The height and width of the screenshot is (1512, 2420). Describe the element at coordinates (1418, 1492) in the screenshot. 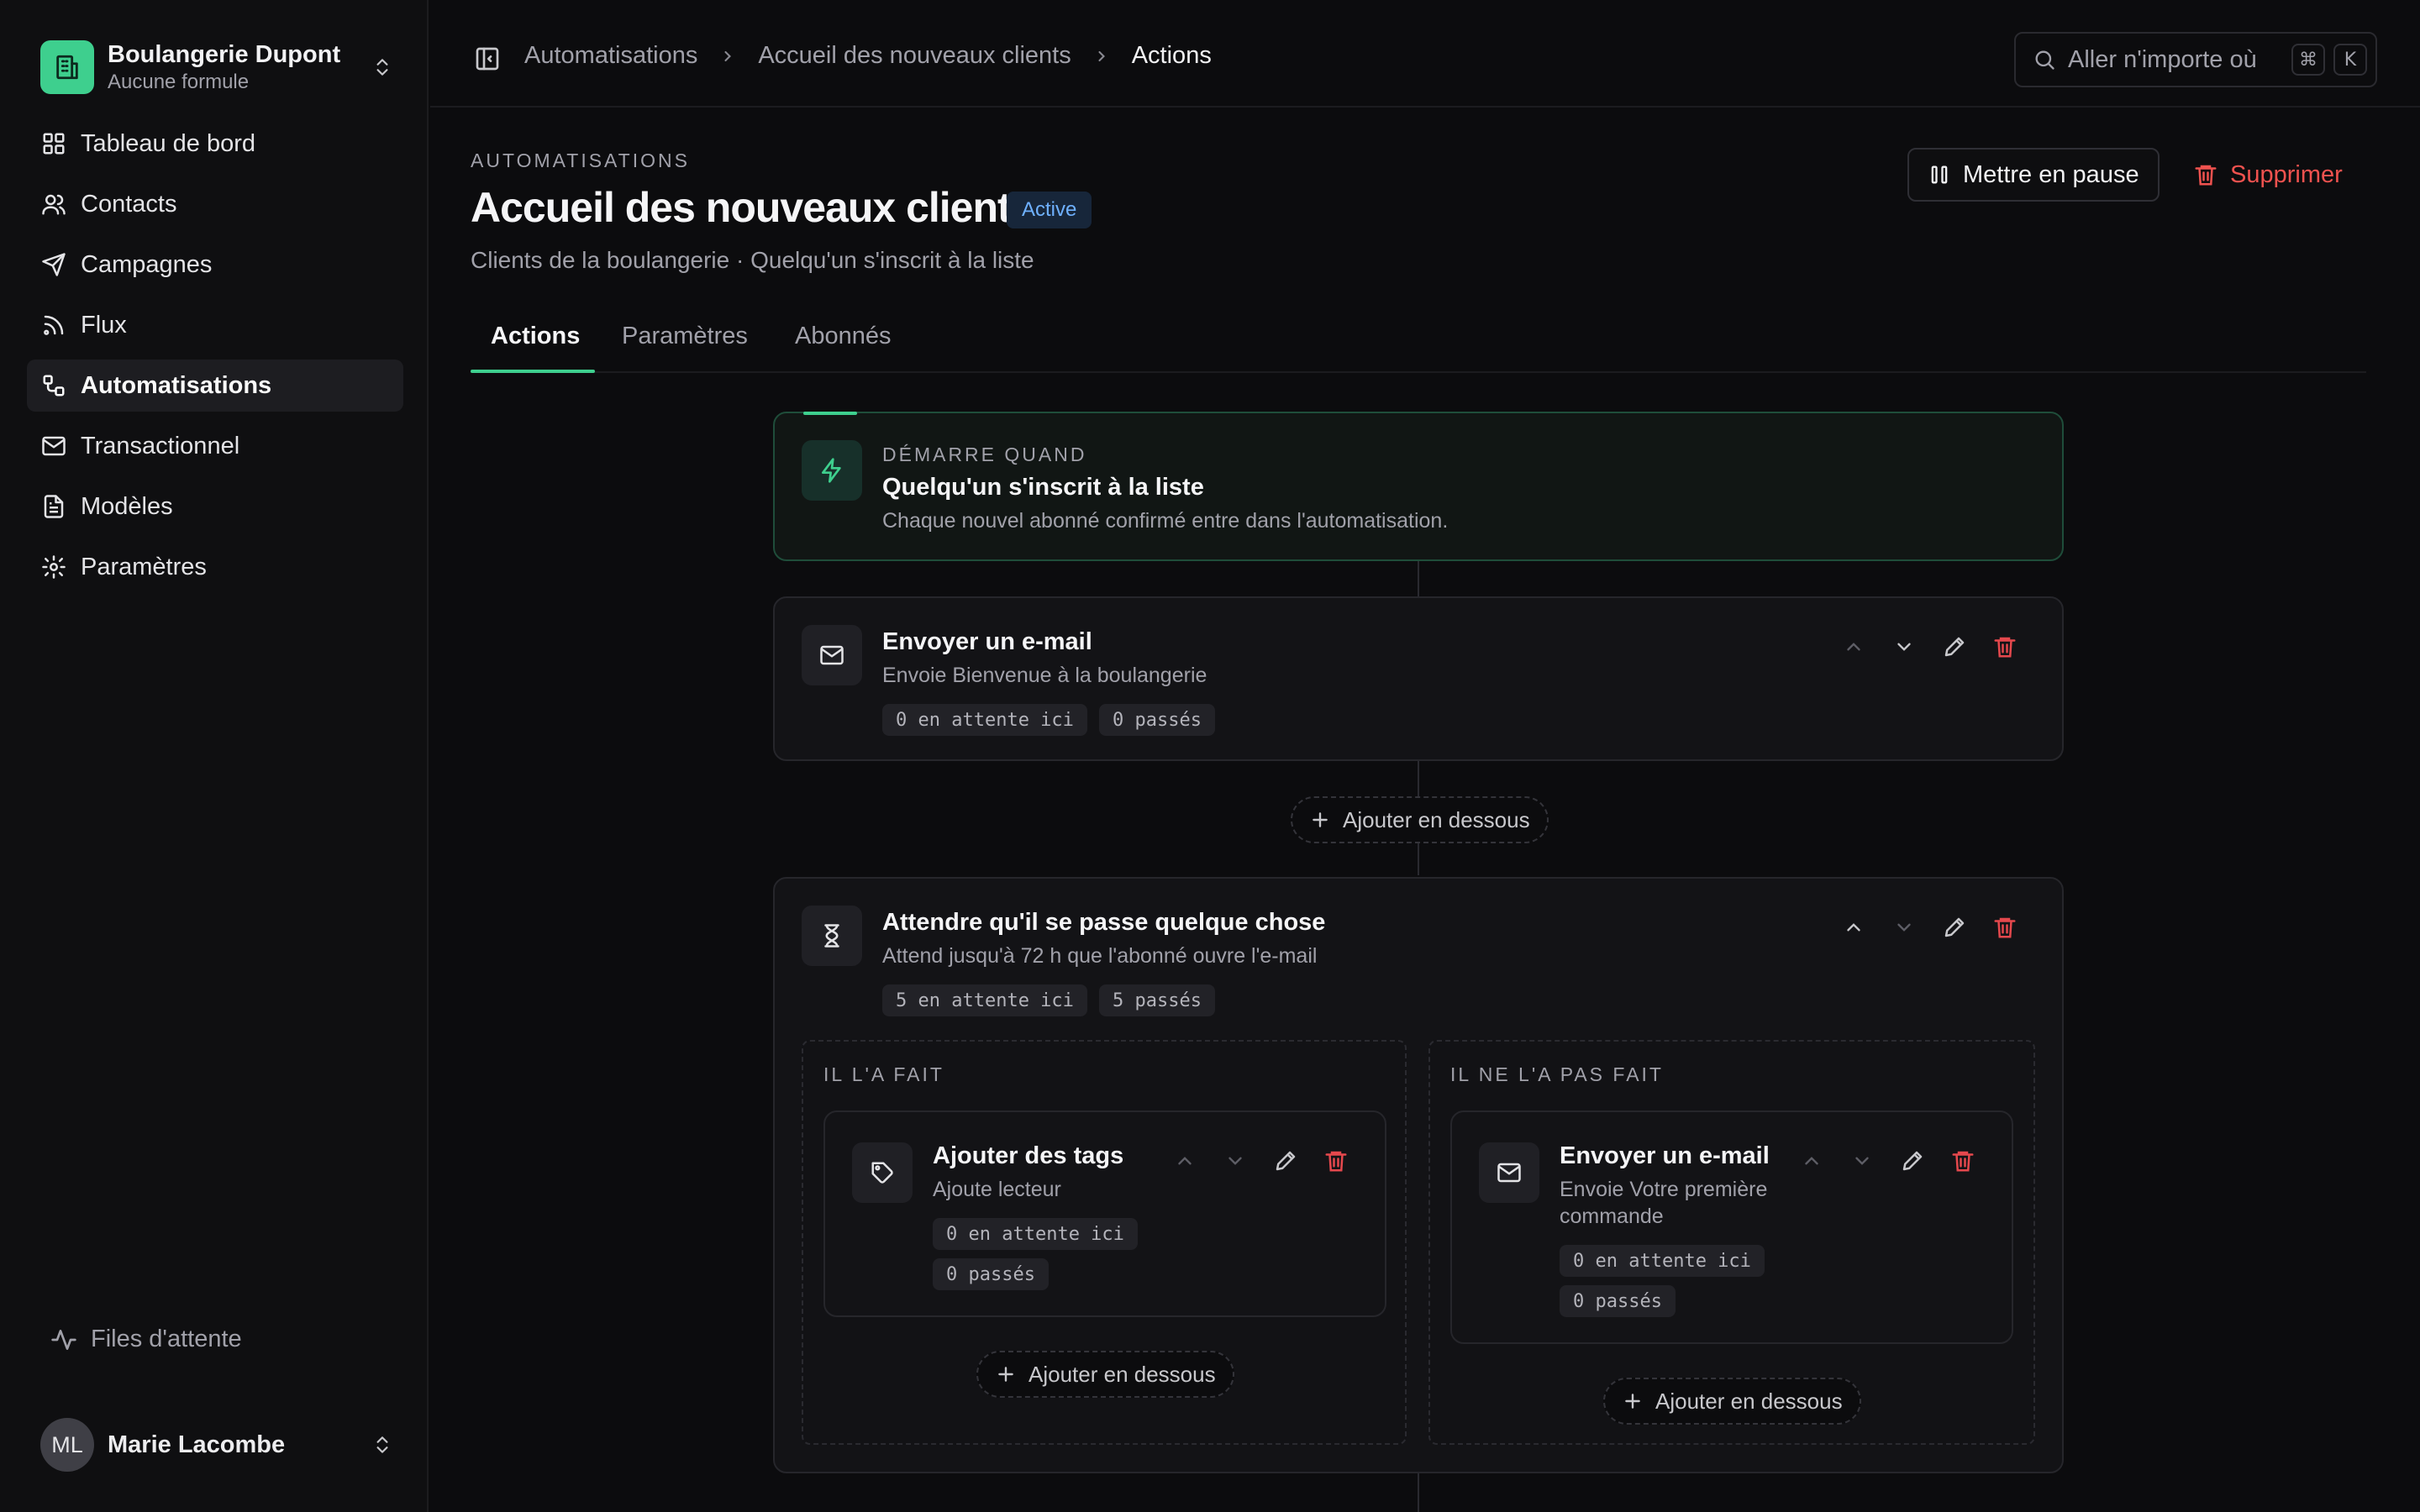

I see `flow-connector` at that location.